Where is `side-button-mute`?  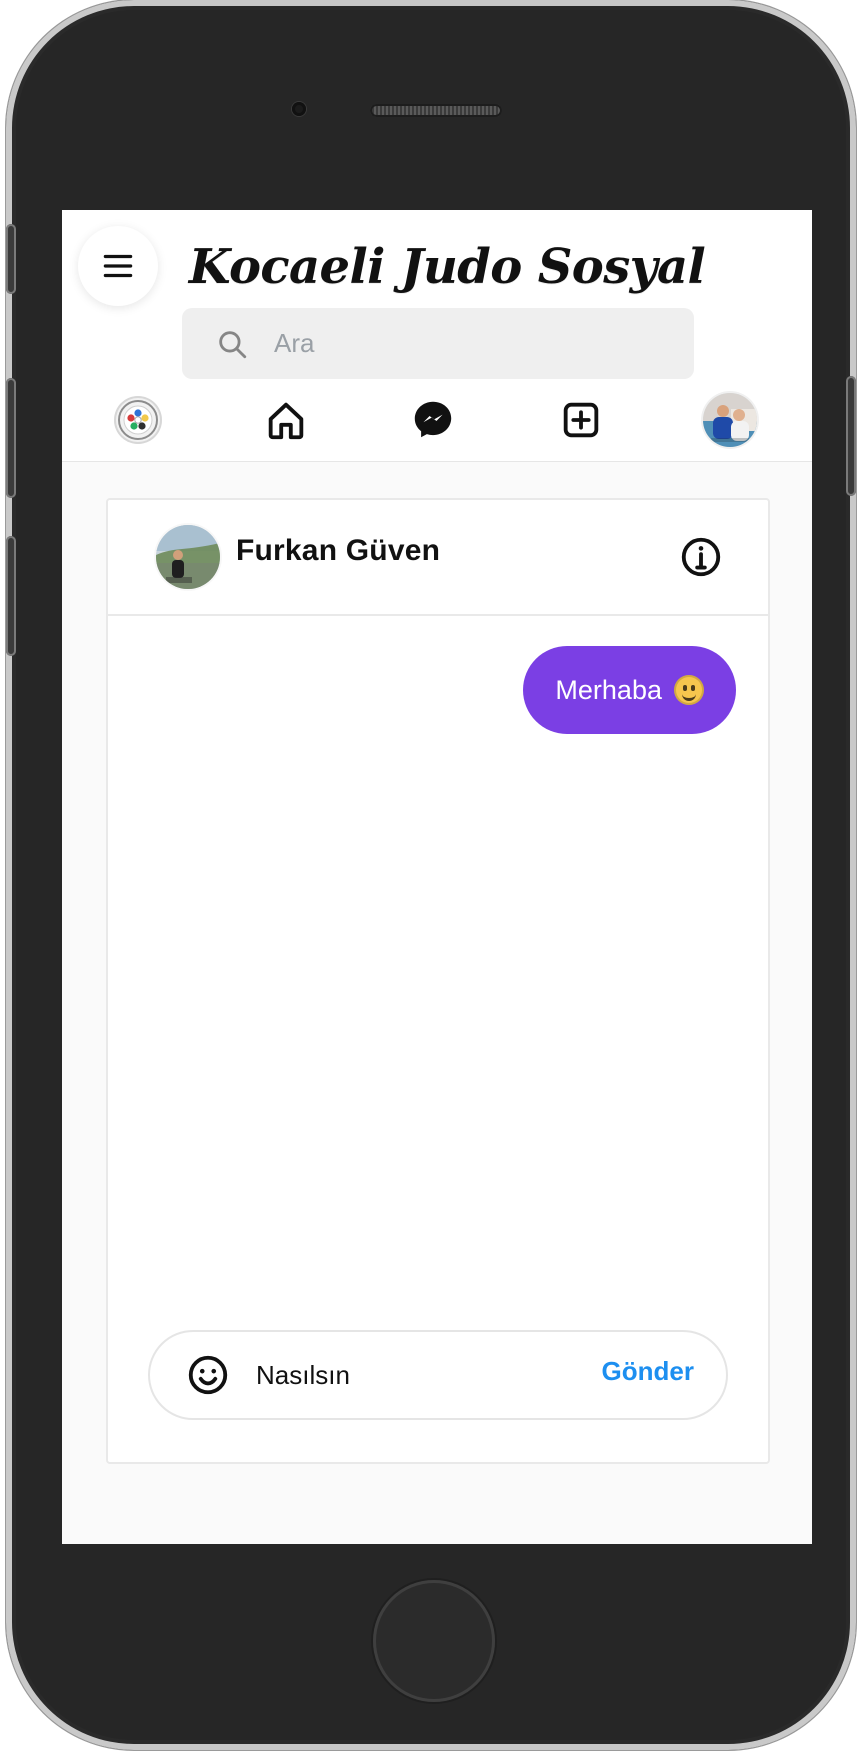 side-button-mute is located at coordinates (11, 259).